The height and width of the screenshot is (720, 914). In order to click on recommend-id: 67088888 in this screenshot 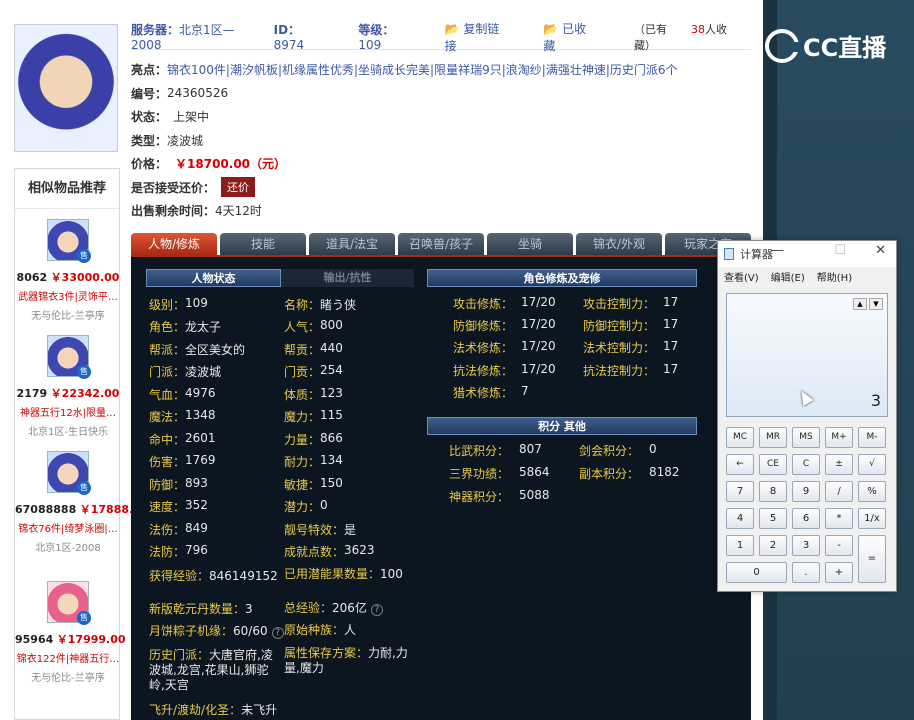, I will do `click(46, 509)`.